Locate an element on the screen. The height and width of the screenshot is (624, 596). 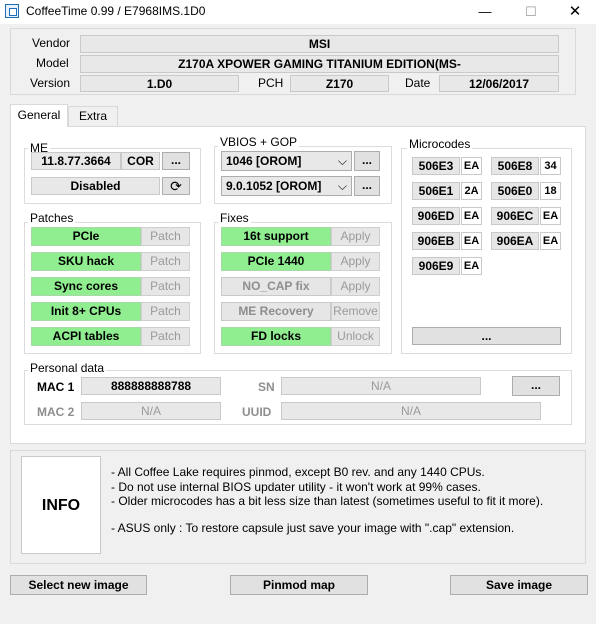
refresh-icon: ⟳ is located at coordinates (176, 186).